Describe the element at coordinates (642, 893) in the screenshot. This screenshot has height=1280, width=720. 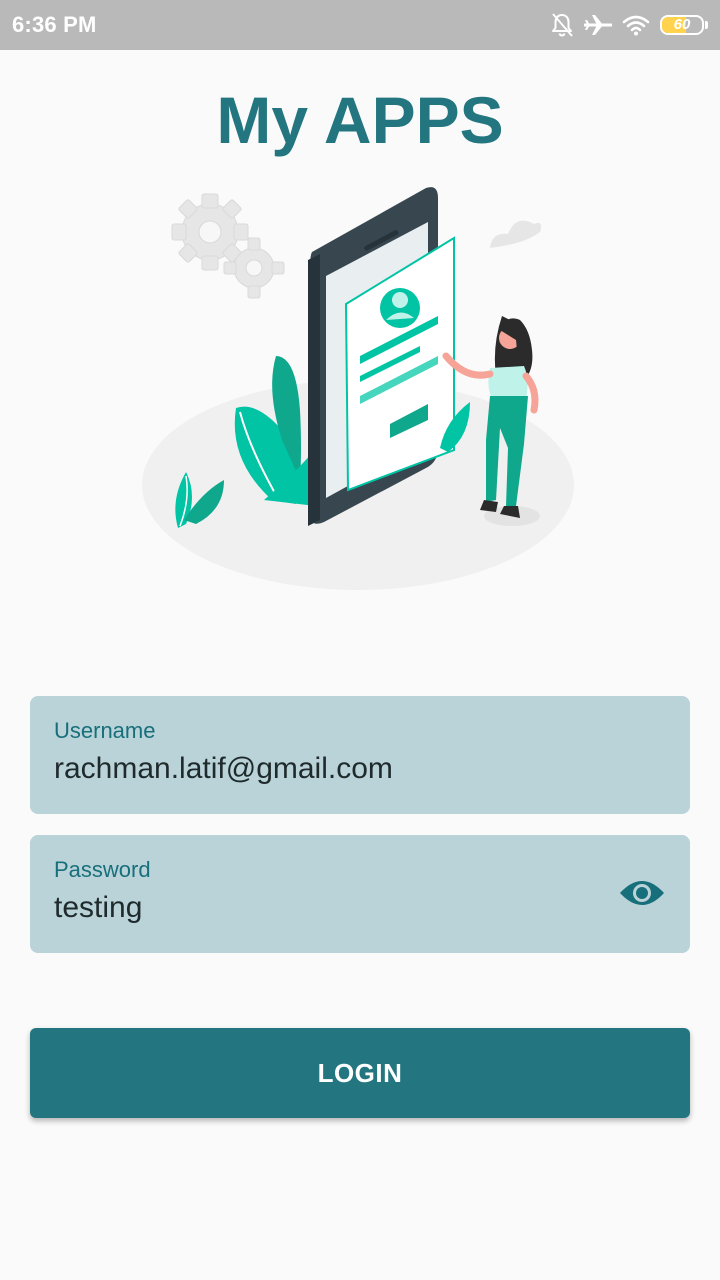
I see `show-password-eye-icon` at that location.